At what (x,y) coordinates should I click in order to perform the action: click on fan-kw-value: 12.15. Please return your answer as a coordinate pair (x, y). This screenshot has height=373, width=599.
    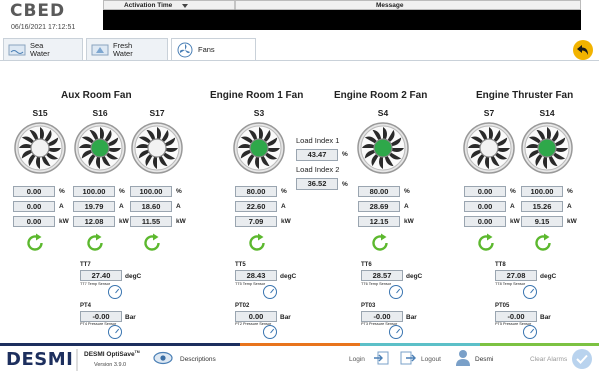
    Looking at the image, I should click on (379, 221).